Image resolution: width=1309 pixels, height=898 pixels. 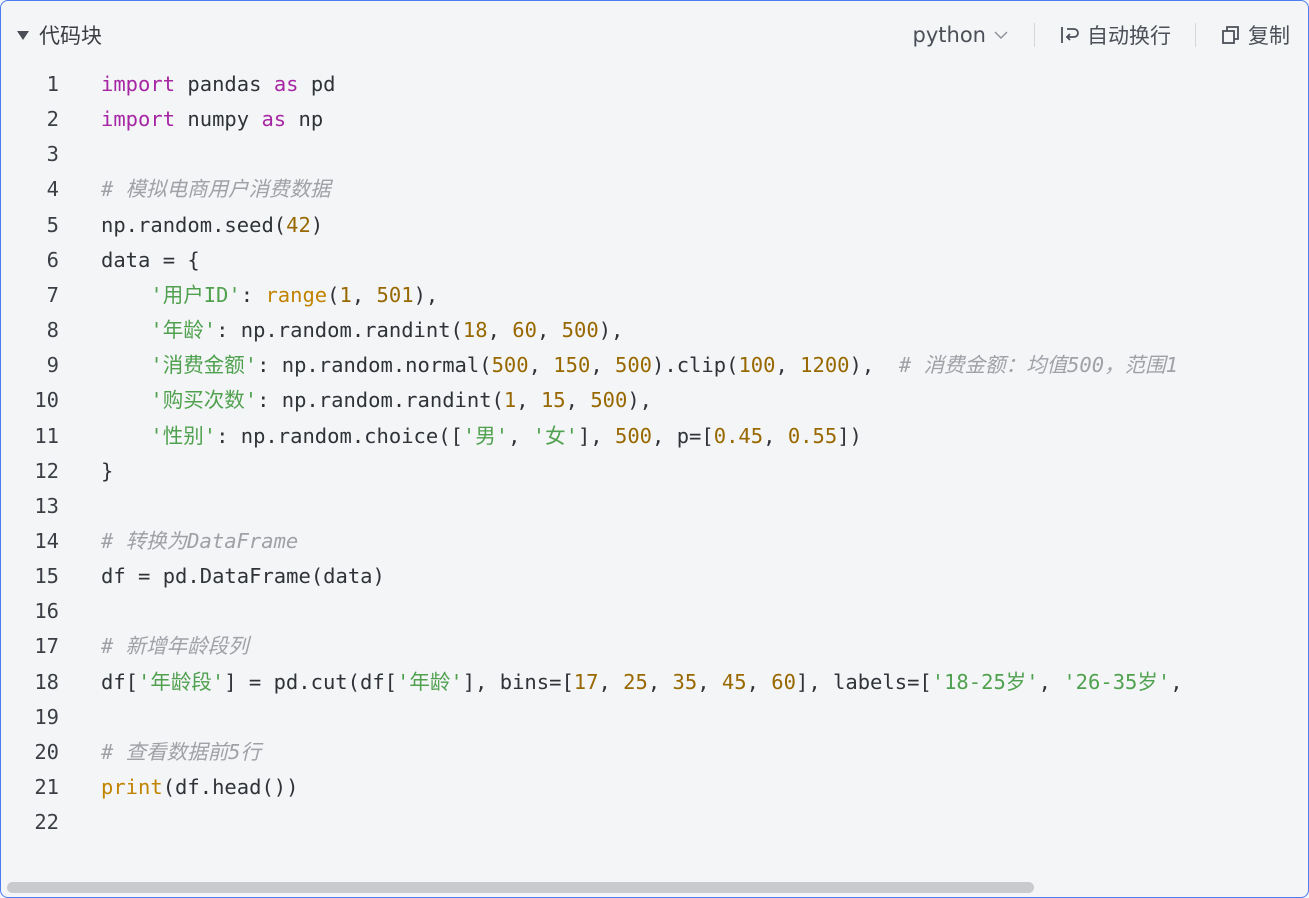 What do you see at coordinates (395, 294) in the screenshot?
I see `code-token: 501` at bounding box center [395, 294].